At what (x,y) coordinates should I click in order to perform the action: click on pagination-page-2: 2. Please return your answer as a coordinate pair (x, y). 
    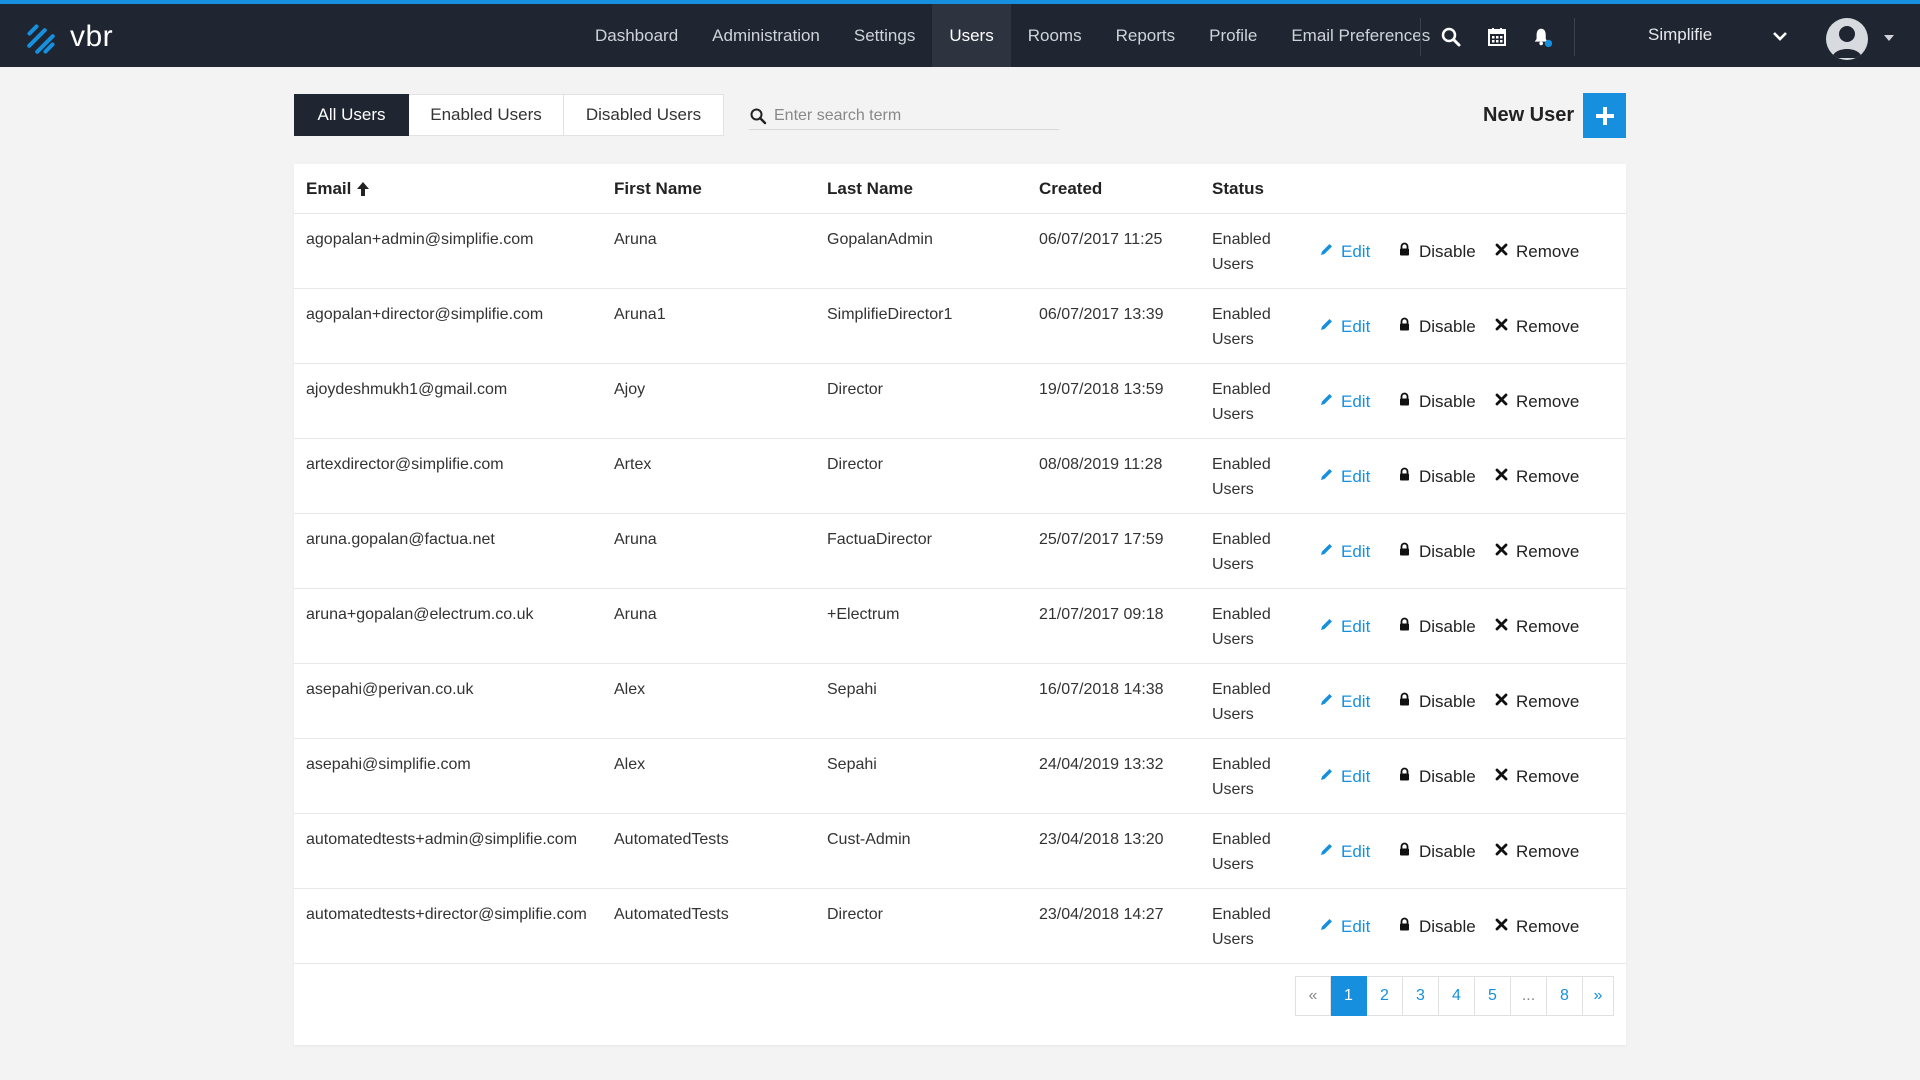
    Looking at the image, I should click on (1385, 996).